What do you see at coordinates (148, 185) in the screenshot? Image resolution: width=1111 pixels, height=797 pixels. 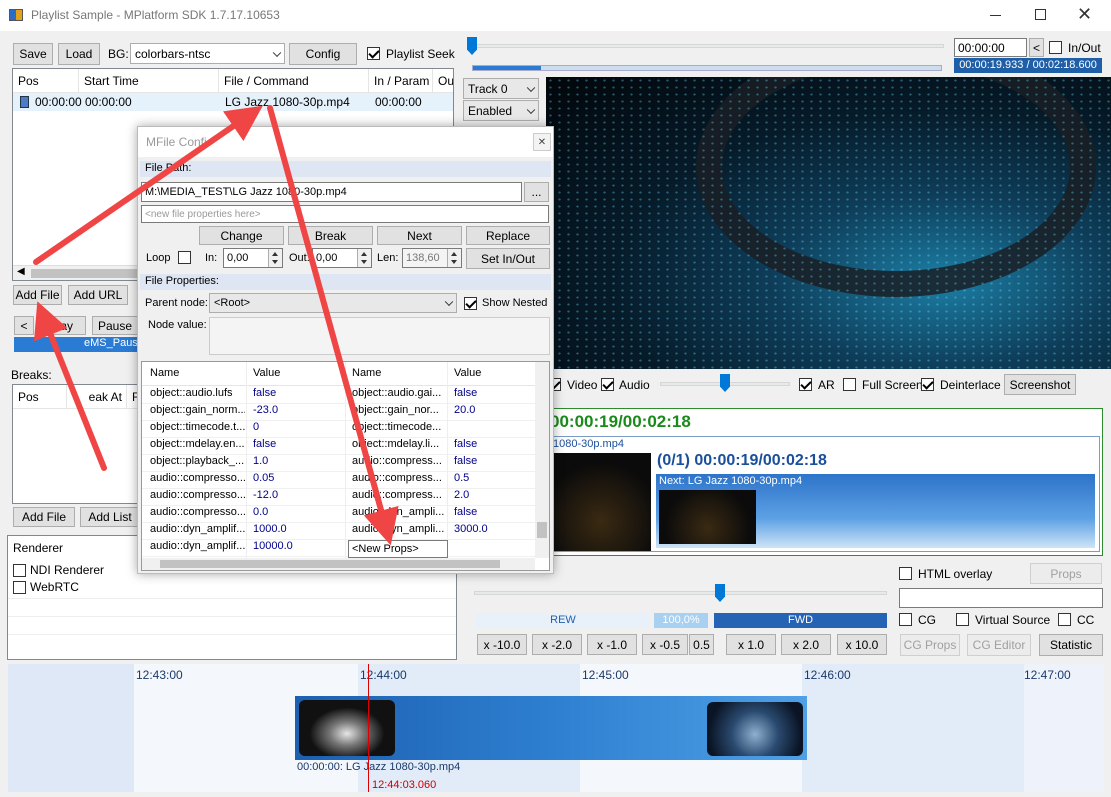 I see `arrow-to-file` at bounding box center [148, 185].